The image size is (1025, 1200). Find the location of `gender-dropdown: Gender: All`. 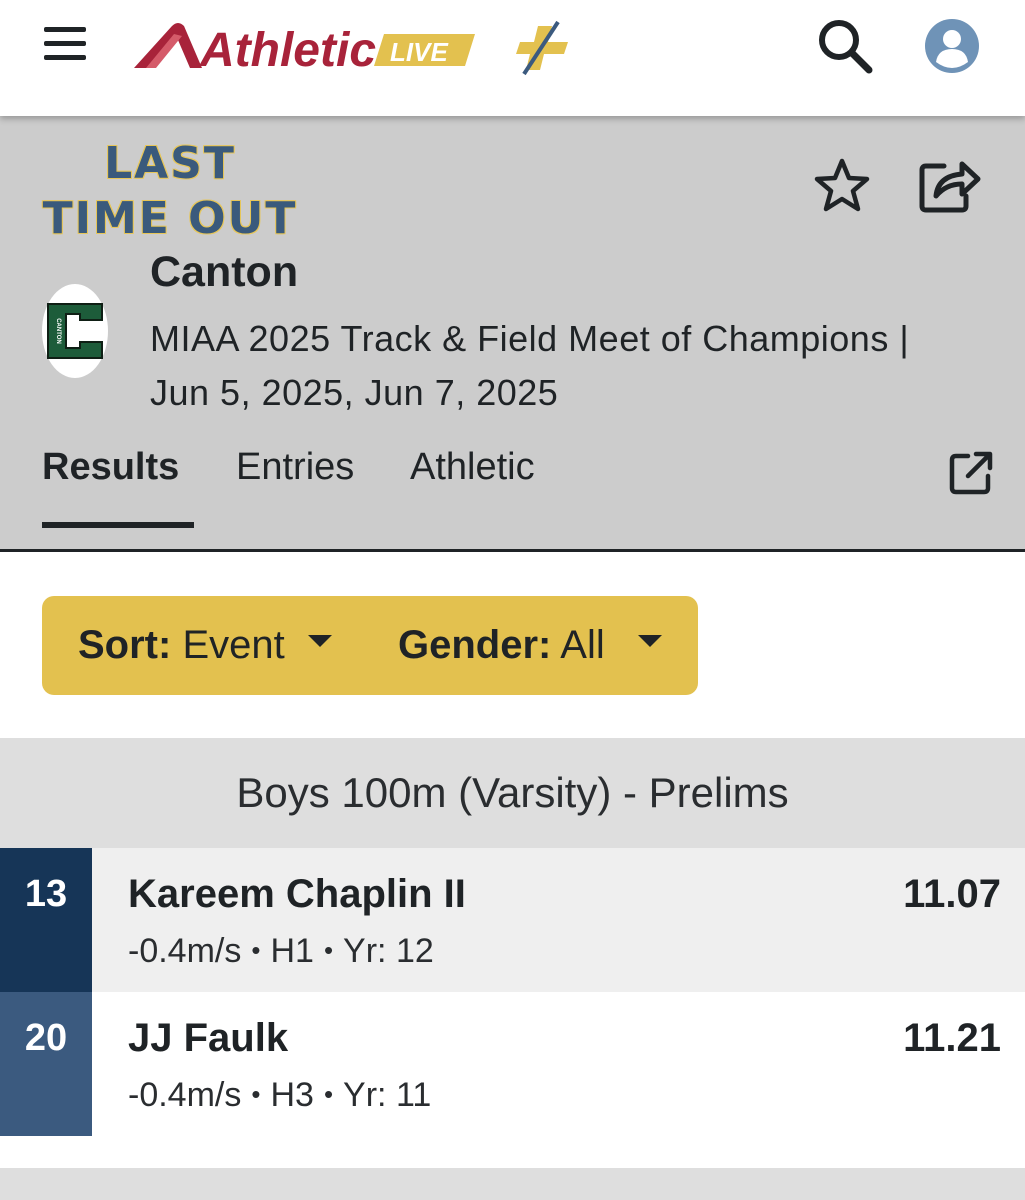

gender-dropdown: Gender: All is located at coordinates (530, 645).